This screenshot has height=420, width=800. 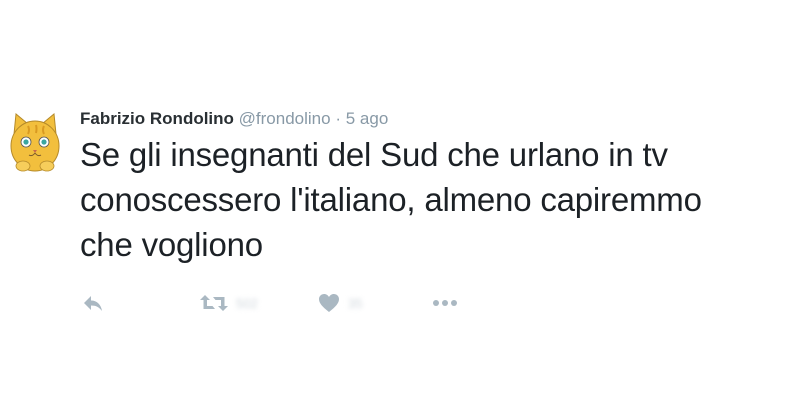 I want to click on tweet-header: Fabrizio Rondolino @frondolino · 5 ago, so click(x=234, y=119).